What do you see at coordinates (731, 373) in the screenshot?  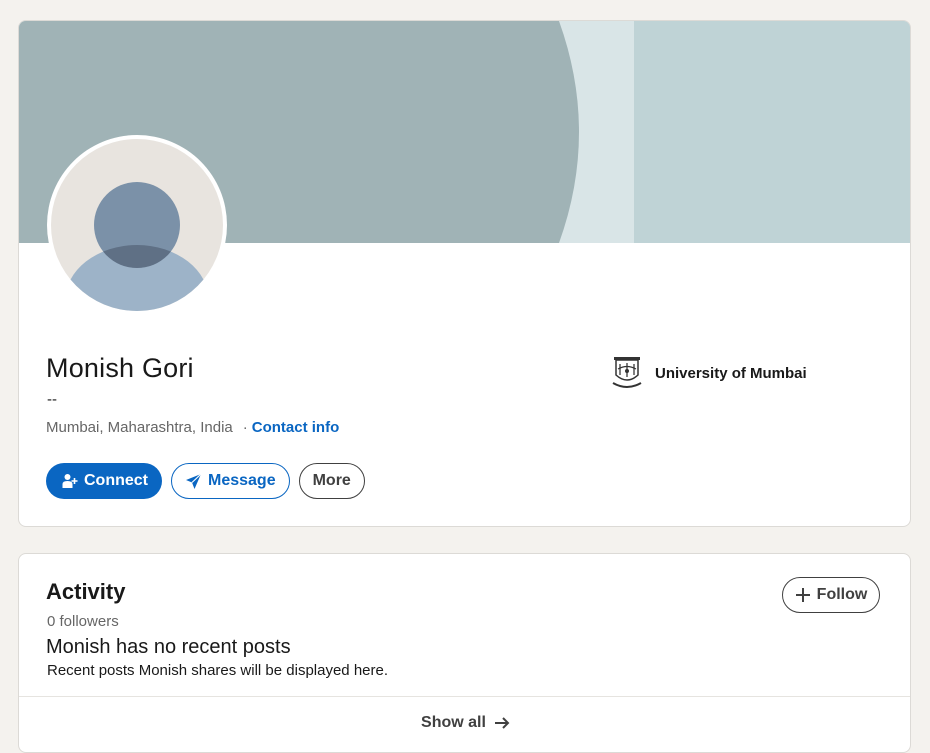 I see `school-name: University of Mumbai` at bounding box center [731, 373].